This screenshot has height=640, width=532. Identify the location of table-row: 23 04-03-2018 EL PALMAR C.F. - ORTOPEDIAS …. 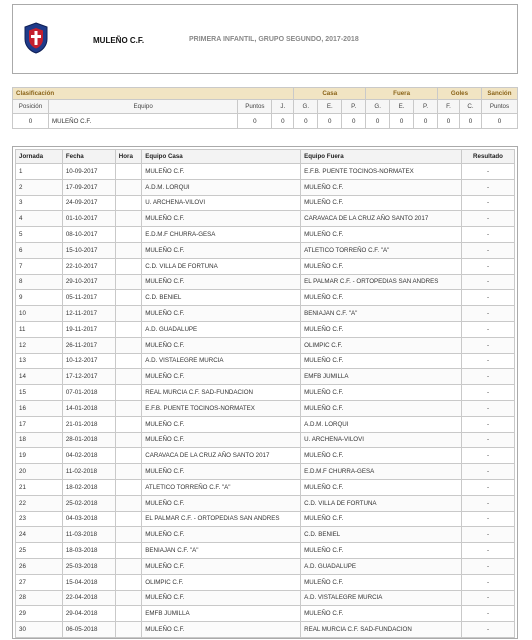
(265, 519).